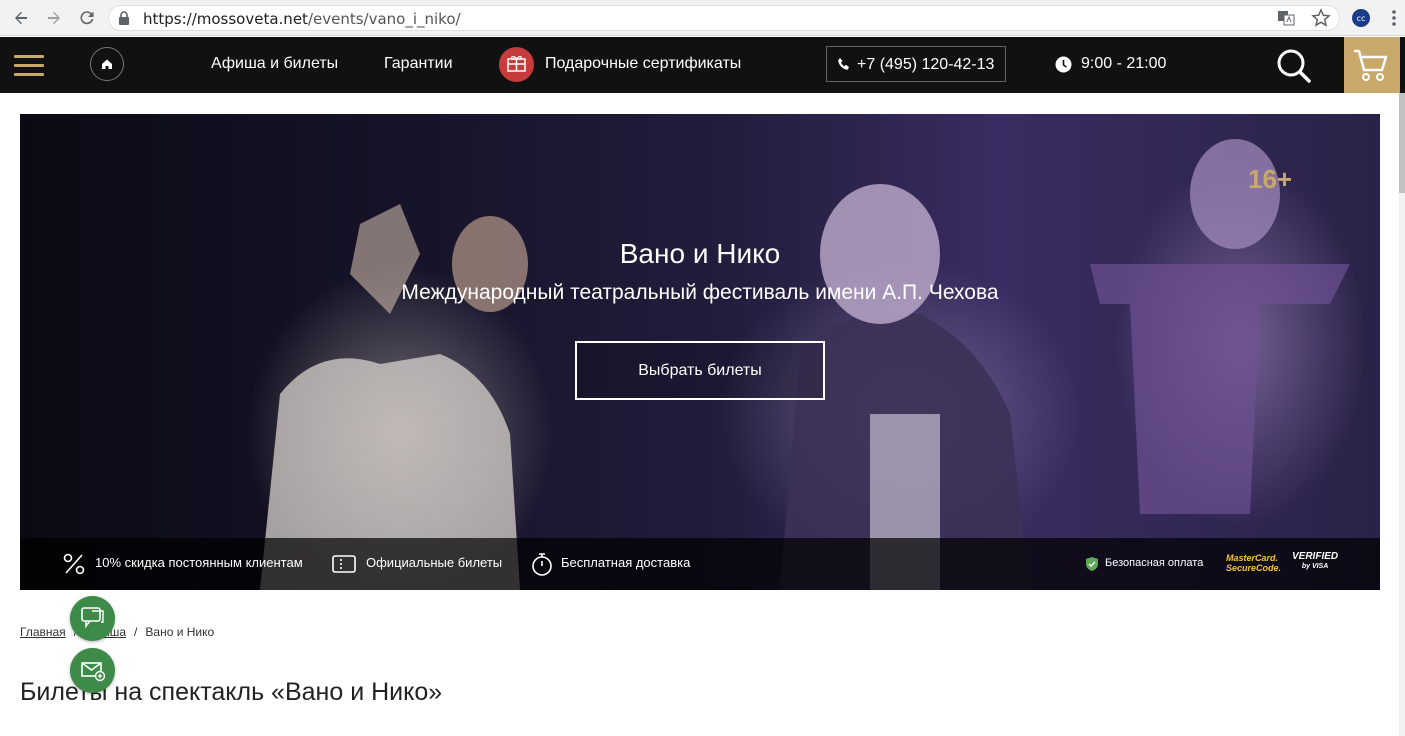 This screenshot has width=1405, height=736. I want to click on shield-check-icon, so click(1092, 564).